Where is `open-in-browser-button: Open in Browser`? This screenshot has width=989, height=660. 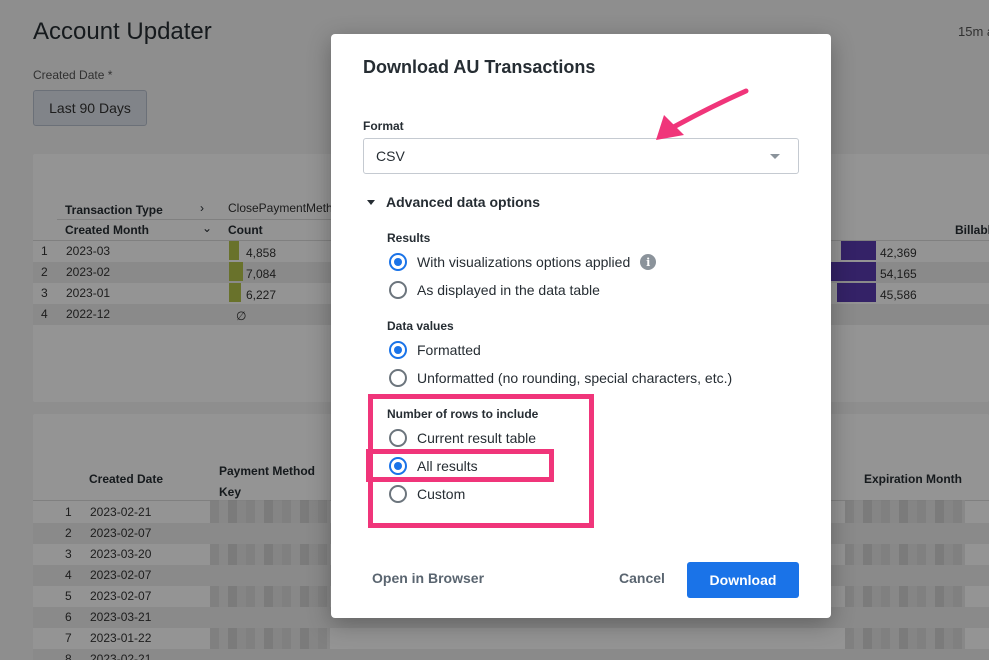
open-in-browser-button: Open in Browser is located at coordinates (428, 578).